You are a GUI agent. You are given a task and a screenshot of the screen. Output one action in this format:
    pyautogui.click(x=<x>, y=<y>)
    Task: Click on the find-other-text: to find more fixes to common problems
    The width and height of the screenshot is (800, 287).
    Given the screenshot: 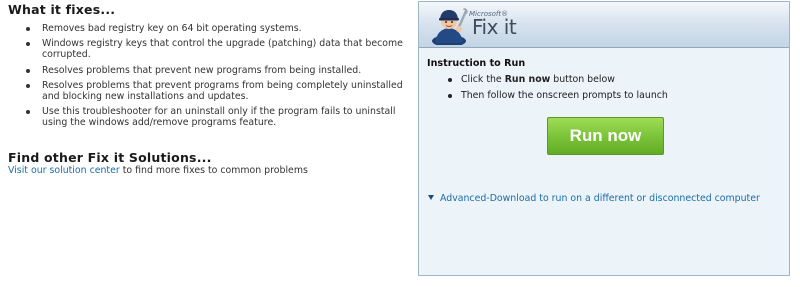 What is the action you would take?
    pyautogui.click(x=213, y=170)
    